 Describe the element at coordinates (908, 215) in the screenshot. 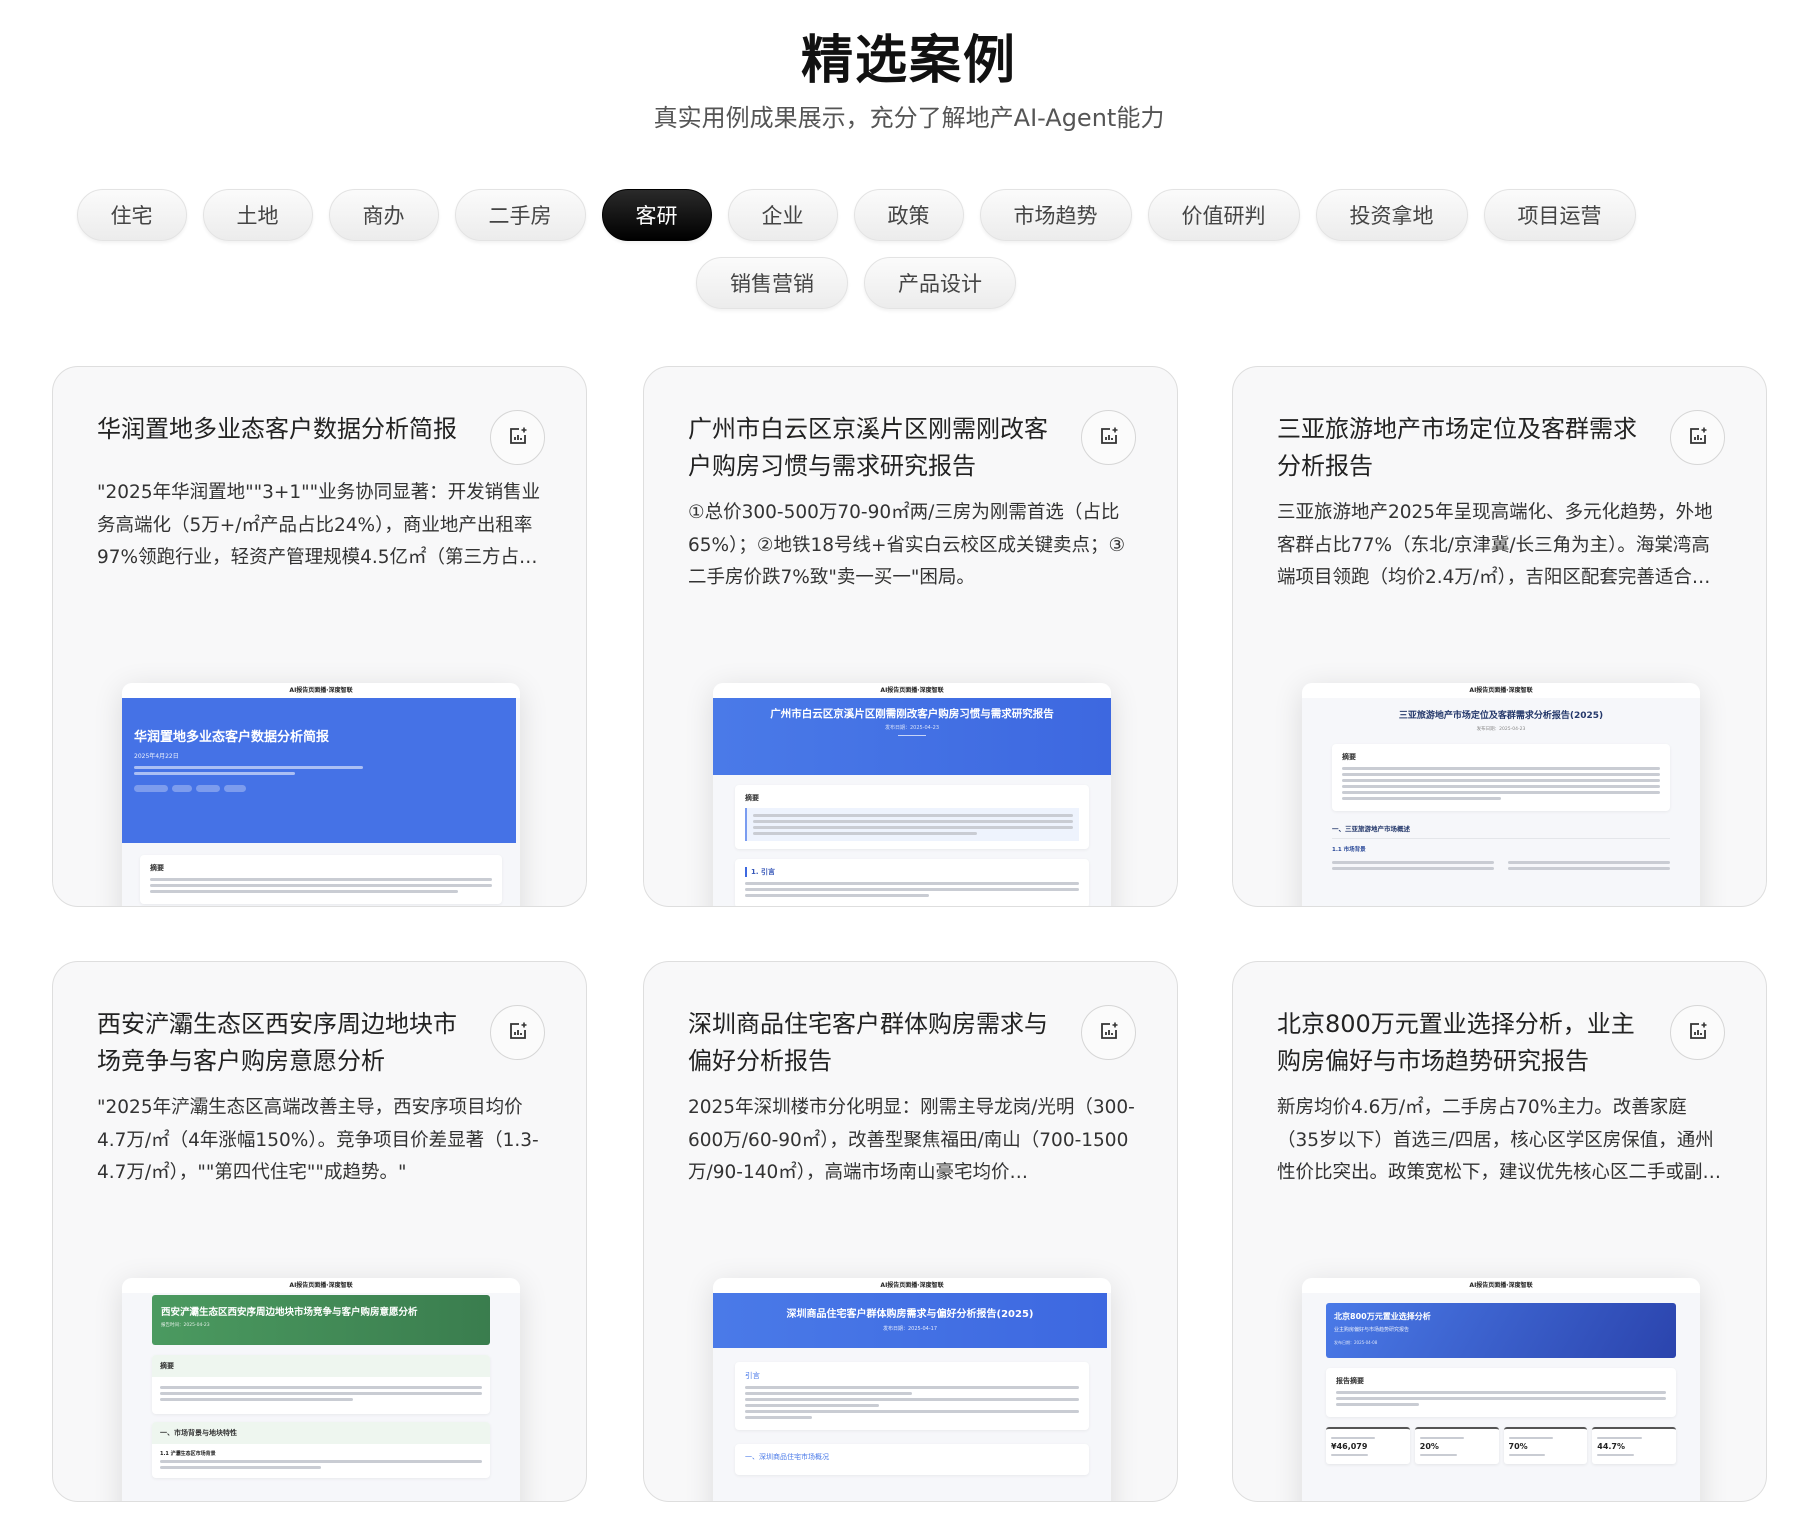

I see `filter-tab-政策: 政策` at that location.